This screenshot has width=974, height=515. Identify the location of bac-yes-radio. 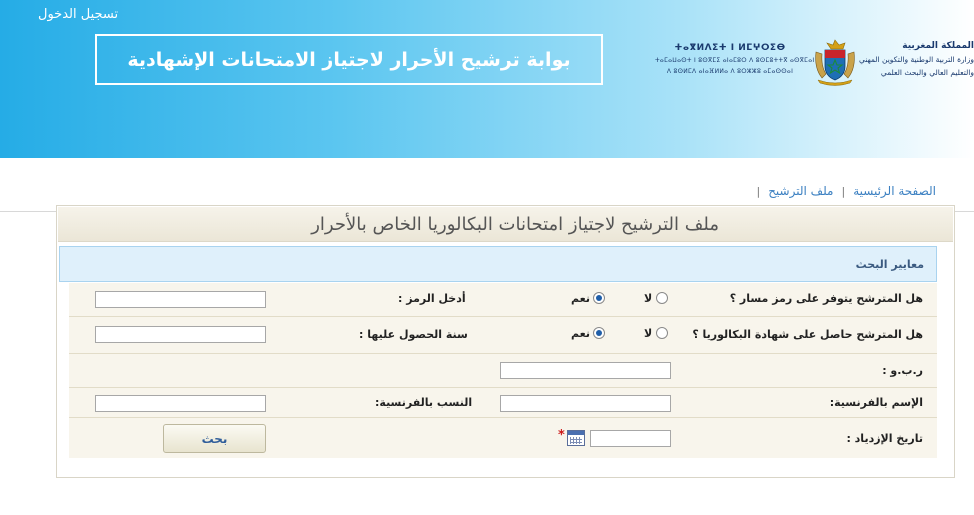
(599, 333).